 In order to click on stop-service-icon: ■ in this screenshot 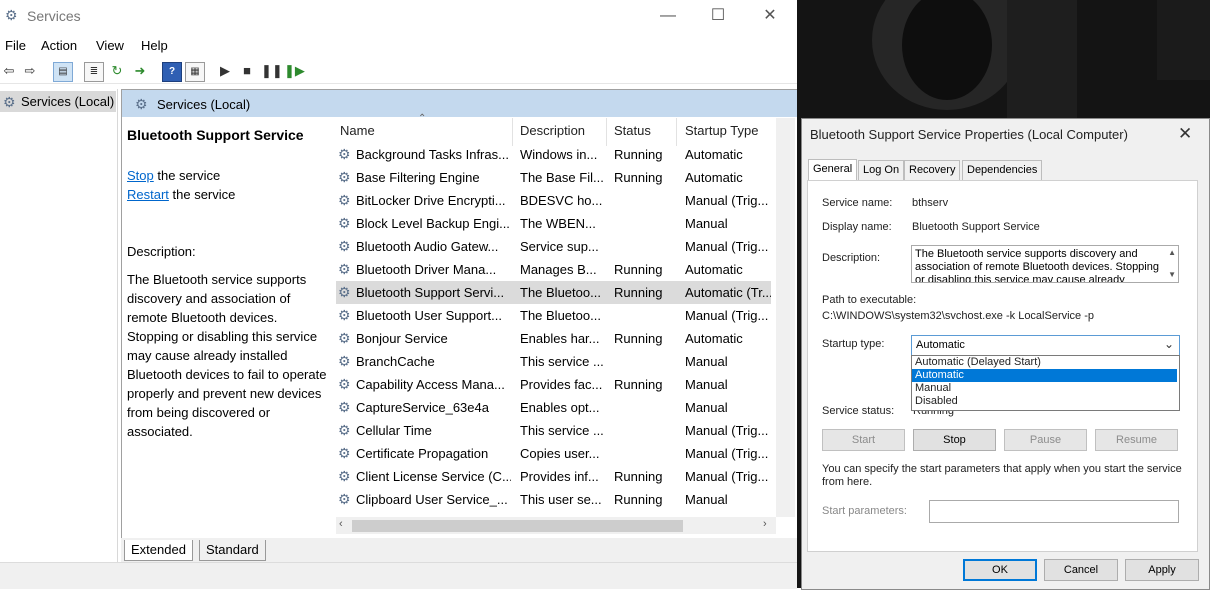, I will do `click(247, 71)`.